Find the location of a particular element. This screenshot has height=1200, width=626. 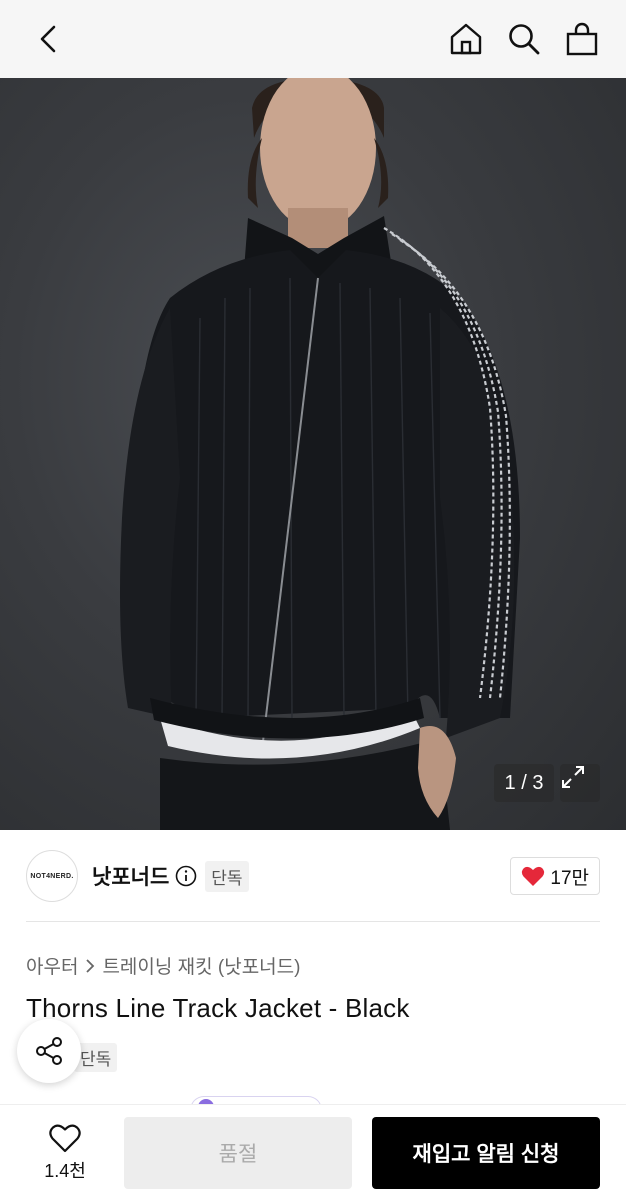

bottom-action-bar: 1.4천 품절 재입고 알림 신청 is located at coordinates (313, 1152).